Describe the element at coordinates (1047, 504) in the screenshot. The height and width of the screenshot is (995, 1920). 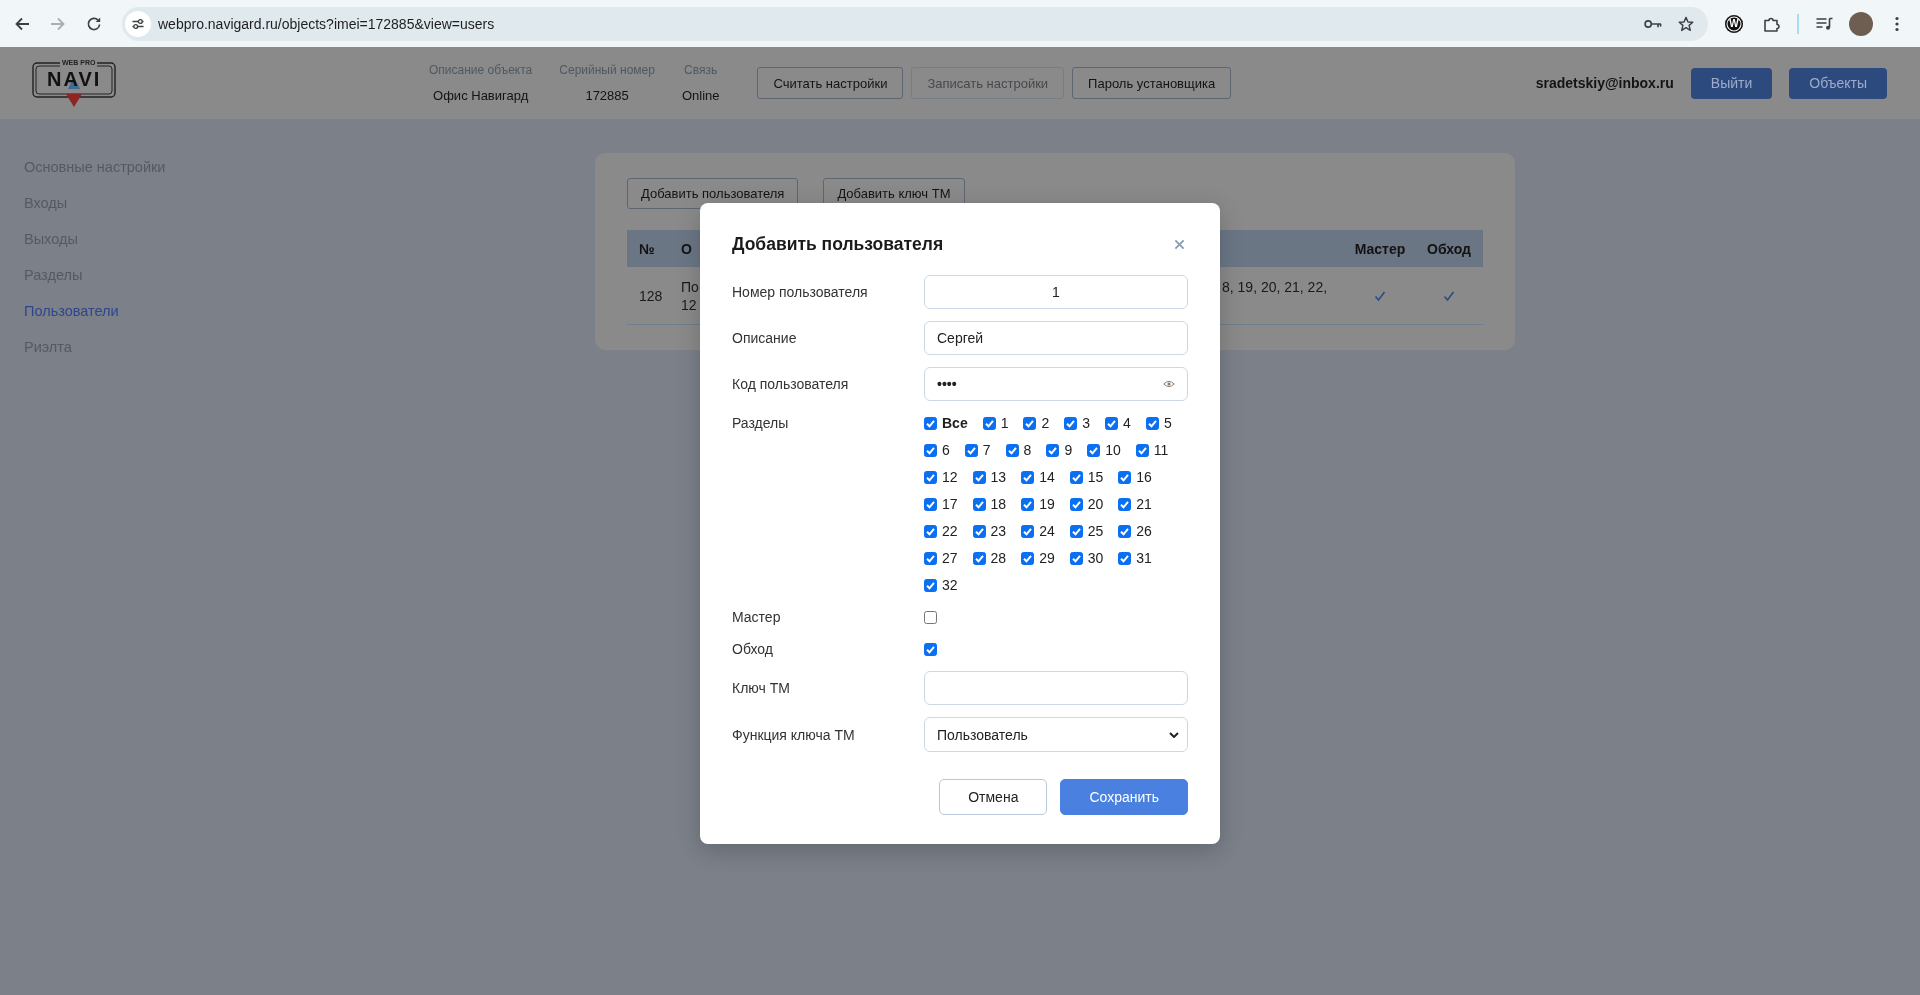
I see `checkbox-label: 19` at that location.